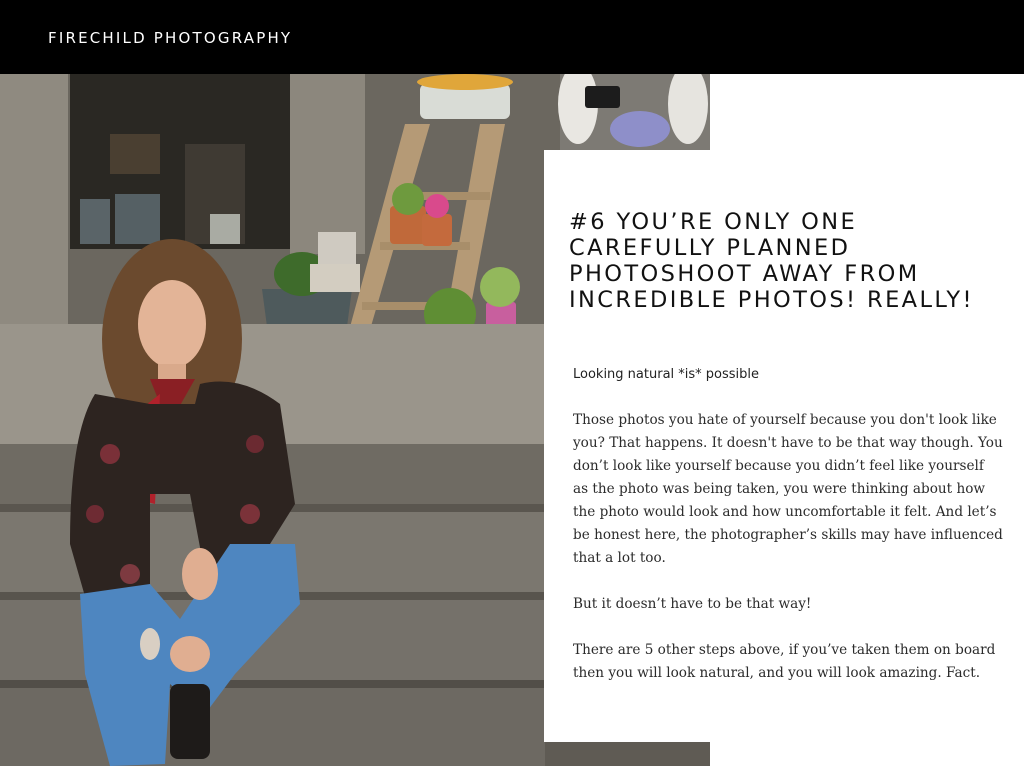 The width and height of the screenshot is (1024, 768). Describe the element at coordinates (692, 604) in the screenshot. I see `paragraph: But it doesn’t have to be that way!` at that location.